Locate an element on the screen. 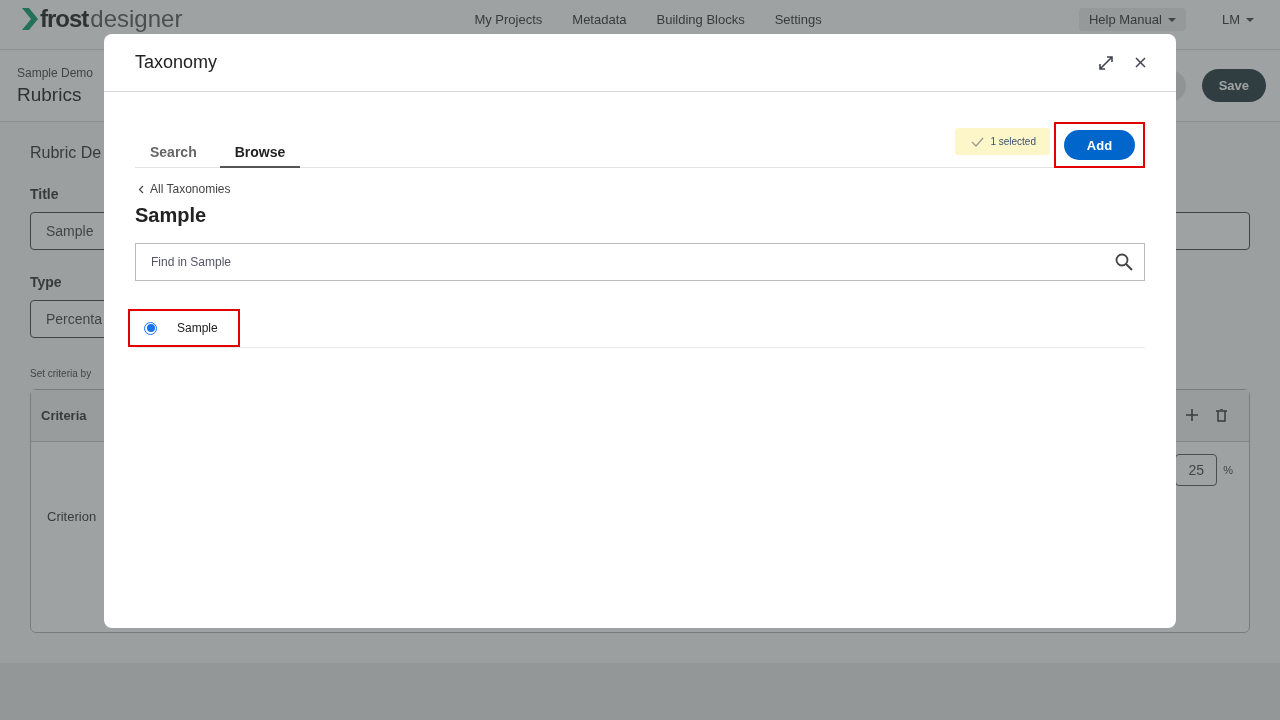 This screenshot has height=720, width=1280. logo: frostdesigner is located at coordinates (102, 19).